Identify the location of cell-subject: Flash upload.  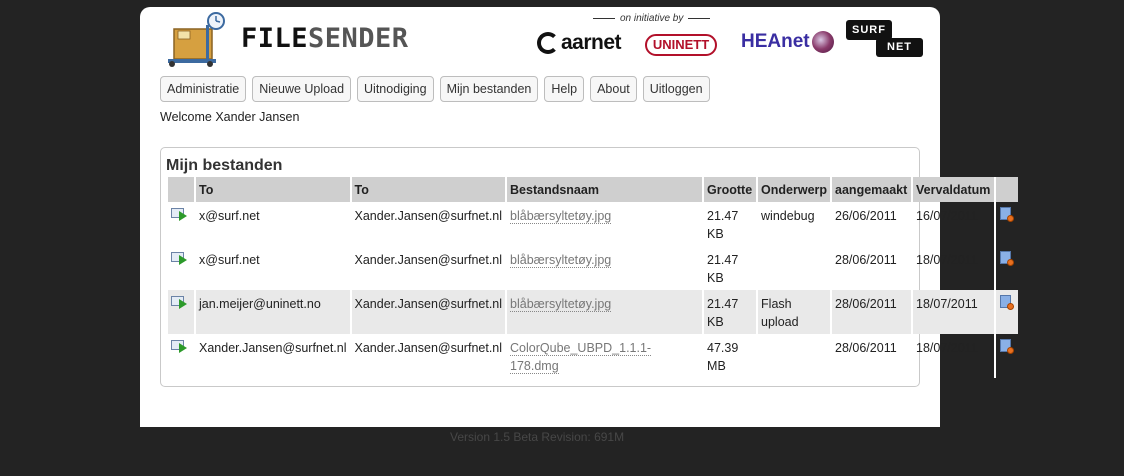
(794, 312).